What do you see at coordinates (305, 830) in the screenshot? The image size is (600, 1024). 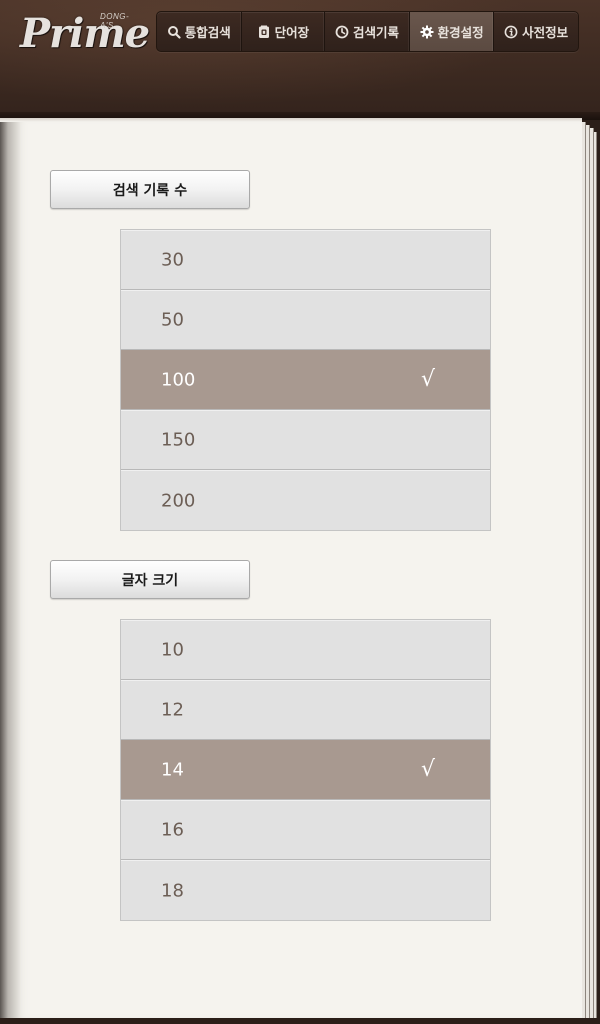 I see `font-option-16: 16` at bounding box center [305, 830].